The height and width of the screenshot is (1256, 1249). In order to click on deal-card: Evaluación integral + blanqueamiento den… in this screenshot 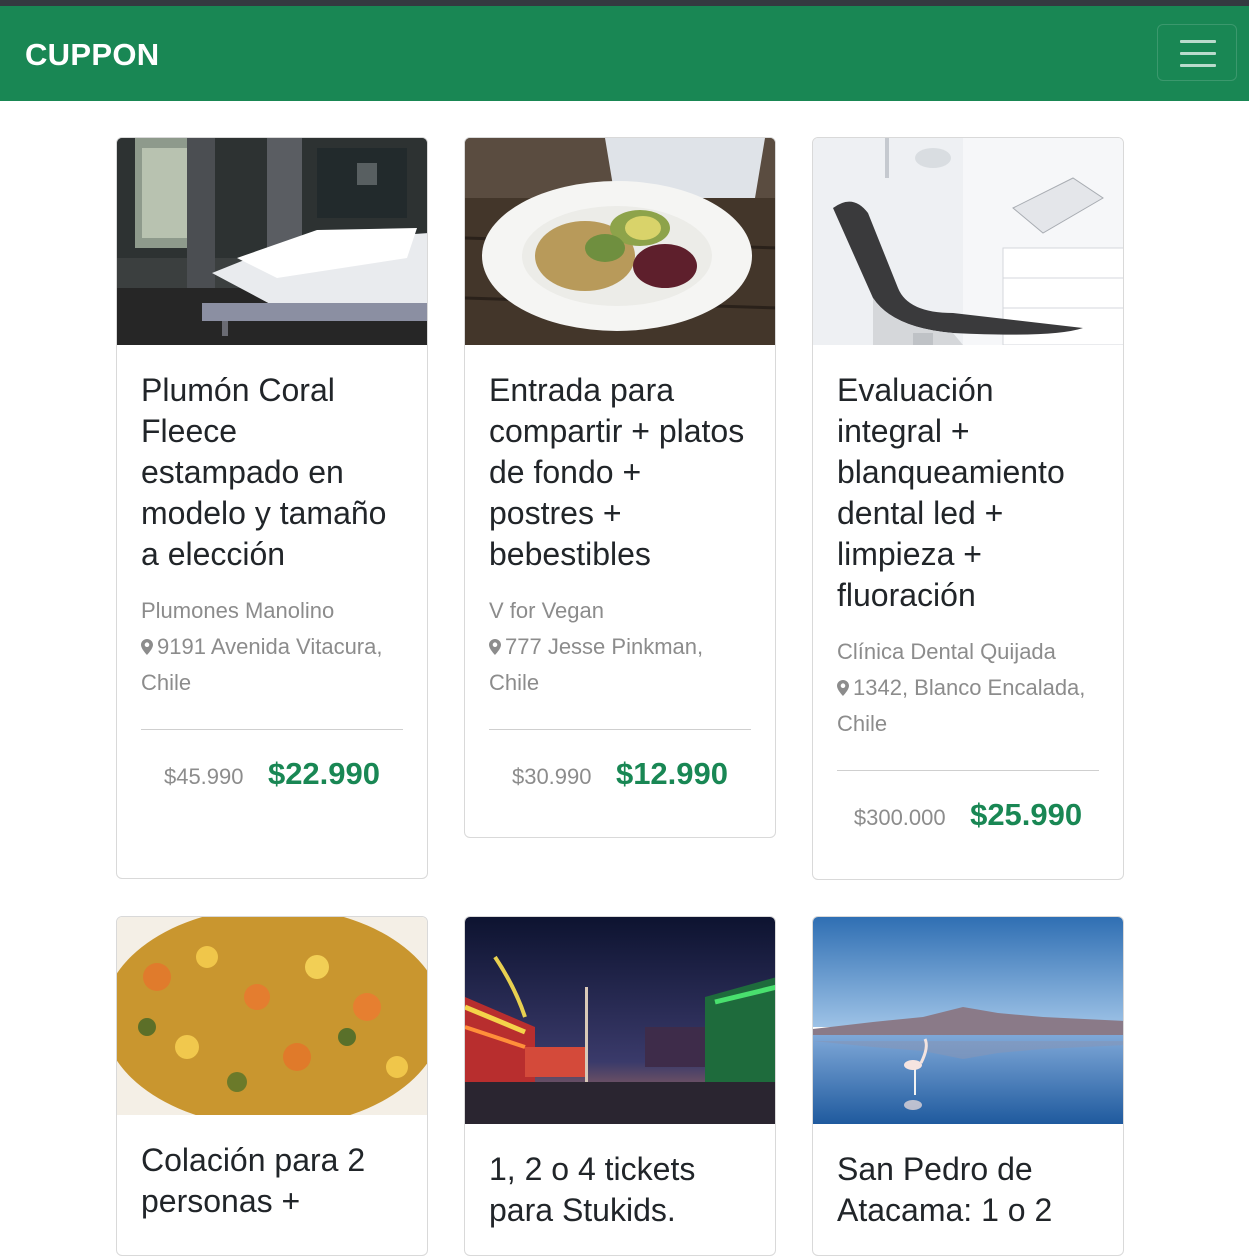, I will do `click(968, 508)`.